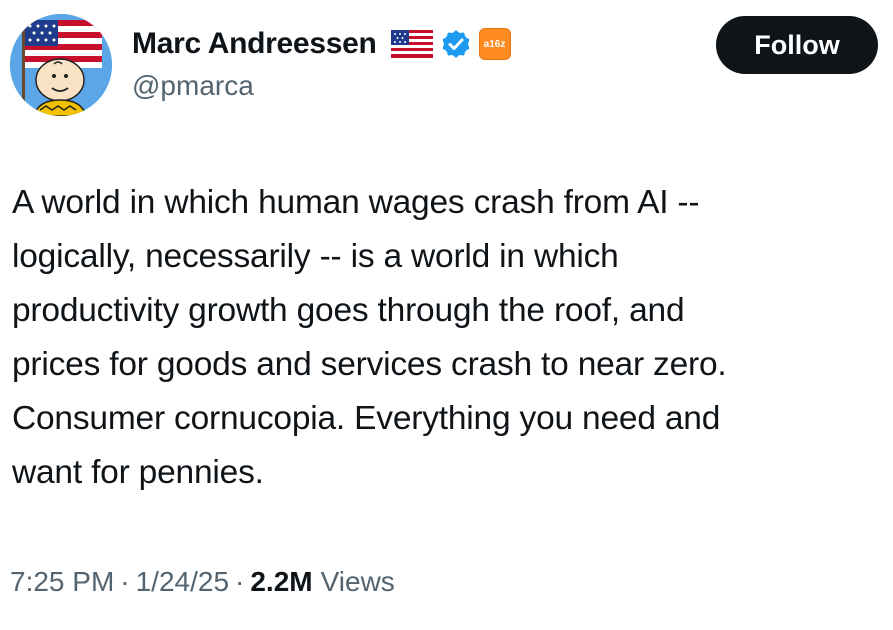  What do you see at coordinates (193, 86) in the screenshot?
I see `author-handle: @pmarca` at bounding box center [193, 86].